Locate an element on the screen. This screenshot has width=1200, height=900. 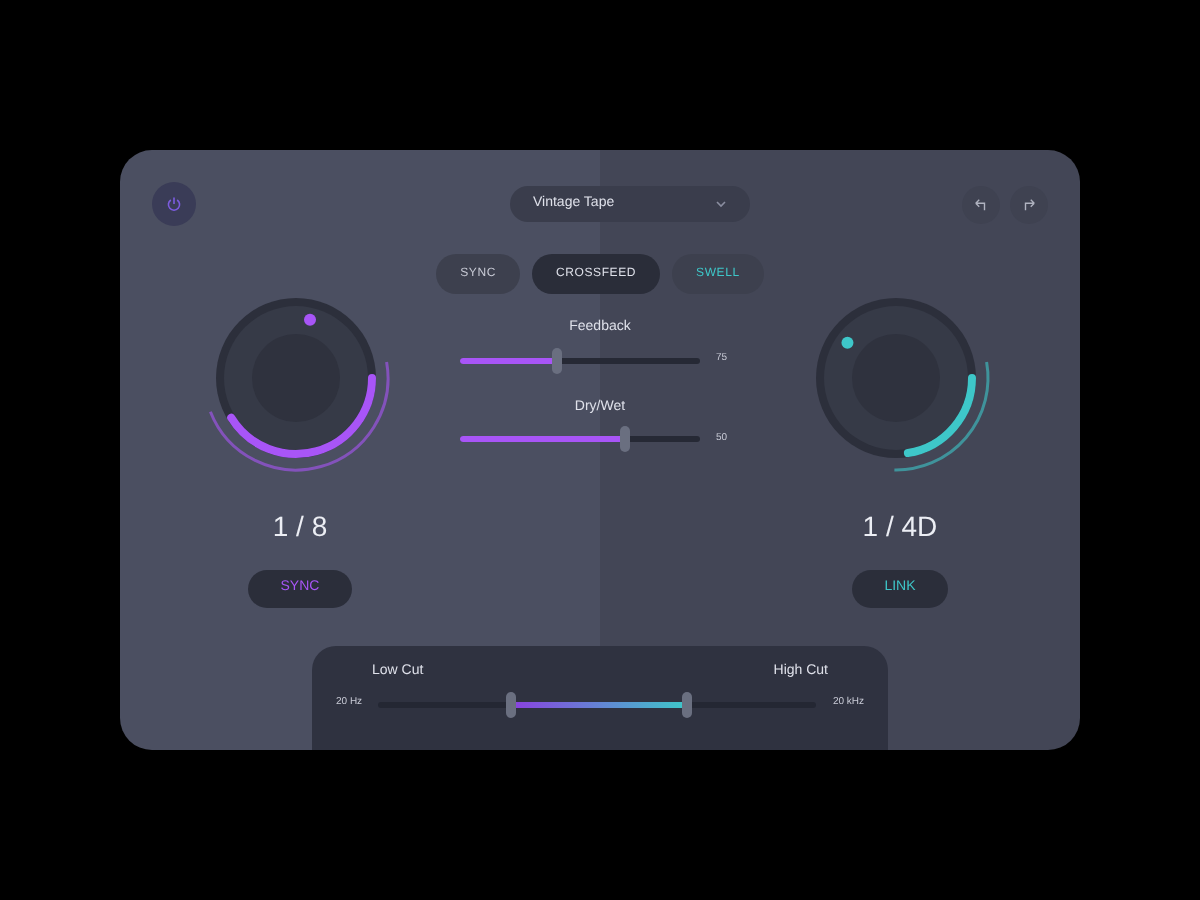
power-button is located at coordinates (174, 204).